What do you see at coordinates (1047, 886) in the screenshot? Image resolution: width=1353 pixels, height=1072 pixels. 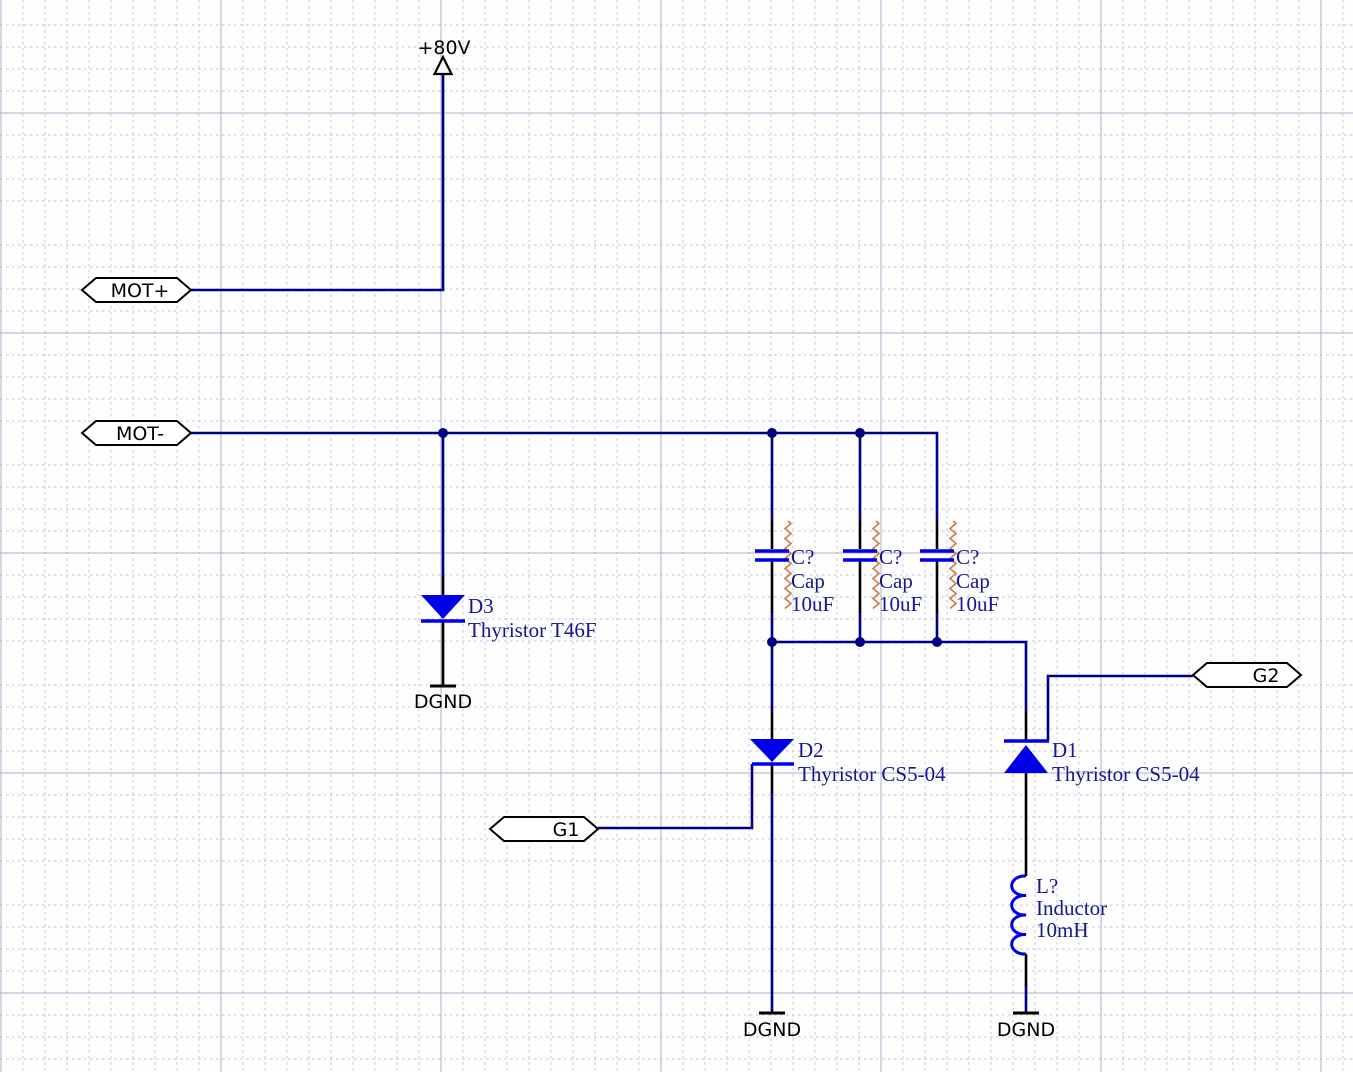 I see `l1-designator-label: L?` at bounding box center [1047, 886].